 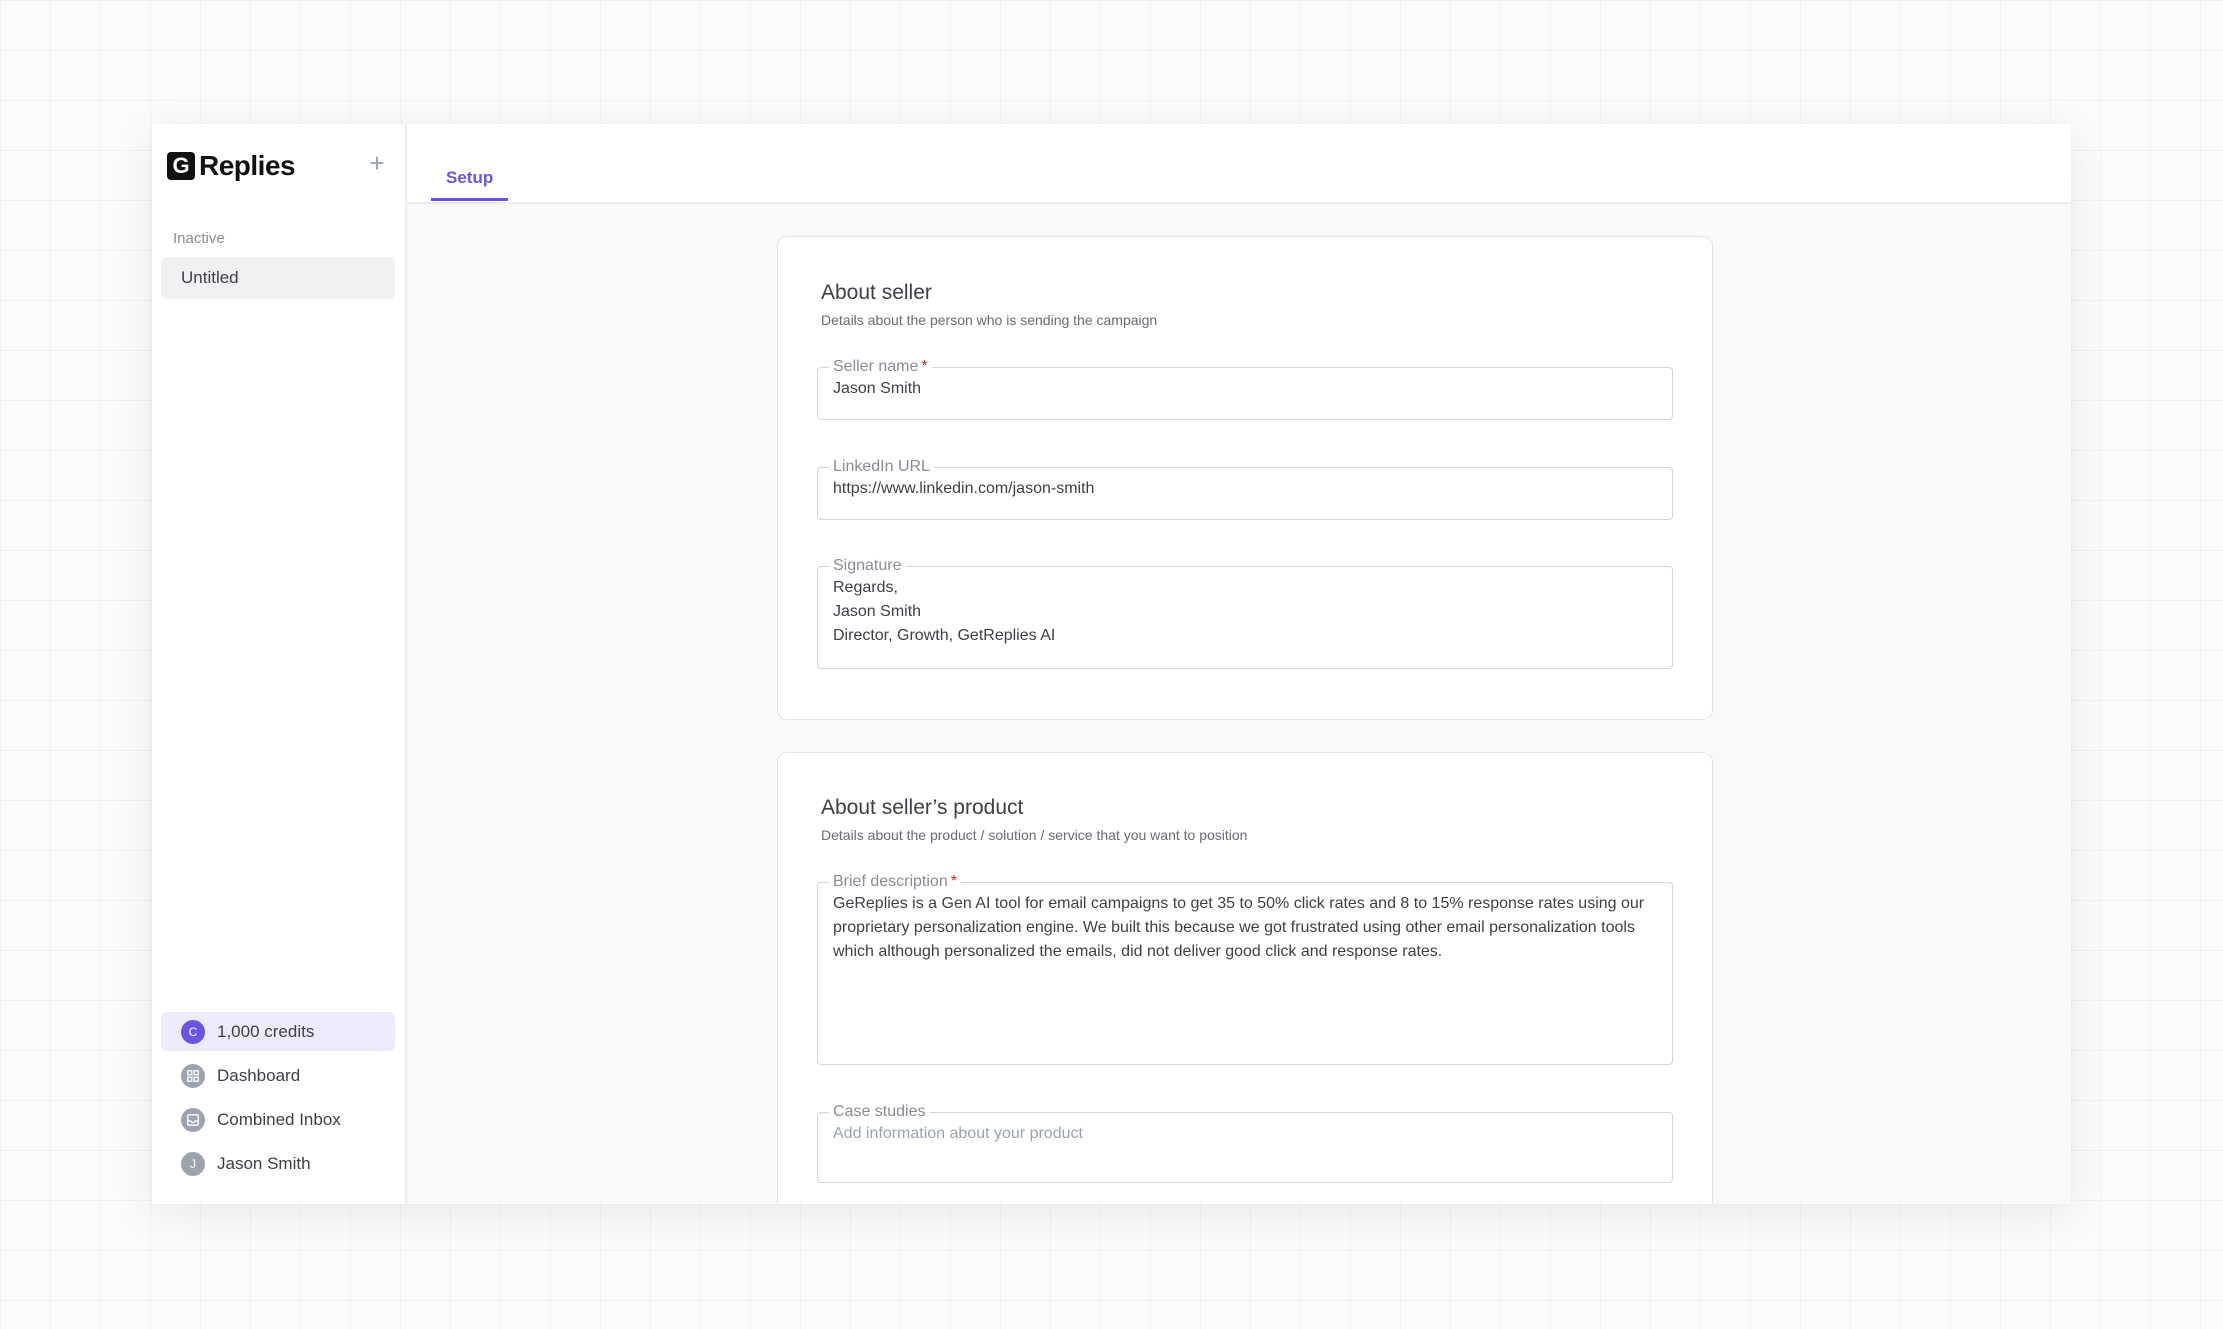 I want to click on brand-logo: G Replies, so click(x=231, y=166).